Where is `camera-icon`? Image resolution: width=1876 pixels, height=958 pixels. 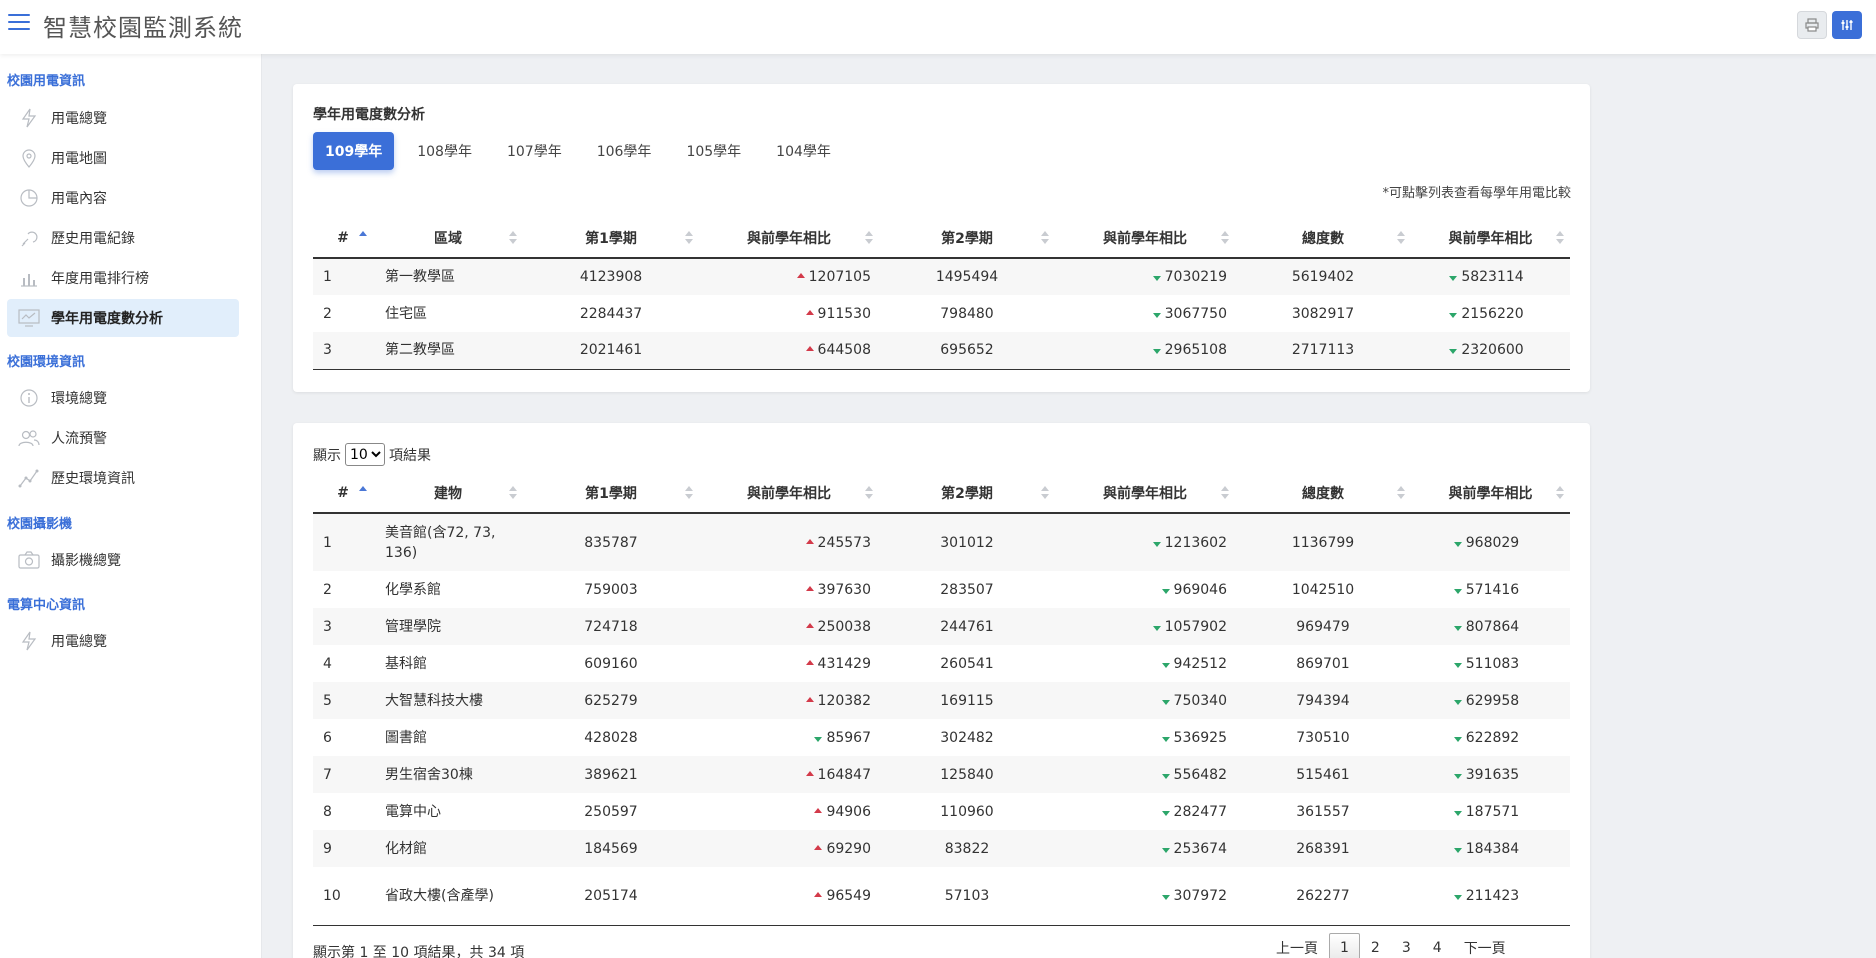 camera-icon is located at coordinates (29, 560).